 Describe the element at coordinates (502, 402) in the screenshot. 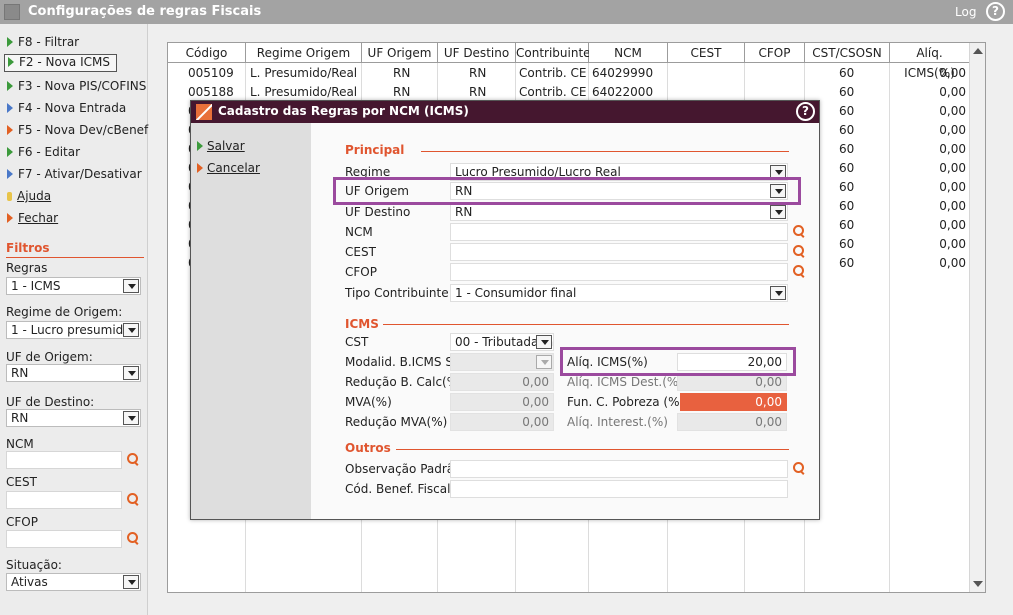

I see `mva-input: 0,00` at that location.